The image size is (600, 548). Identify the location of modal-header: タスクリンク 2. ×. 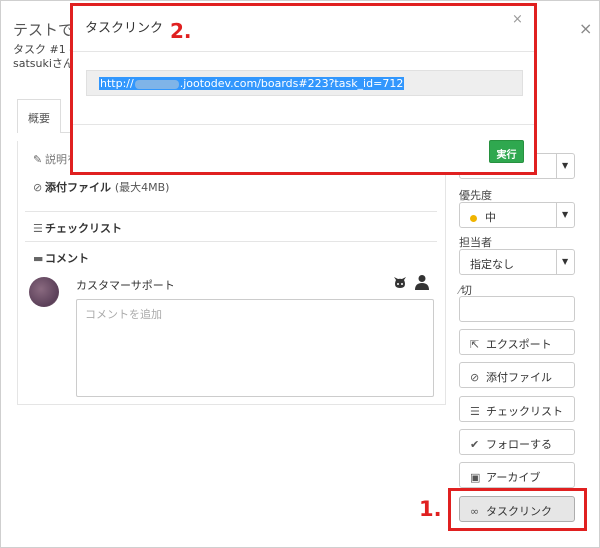
(303, 29).